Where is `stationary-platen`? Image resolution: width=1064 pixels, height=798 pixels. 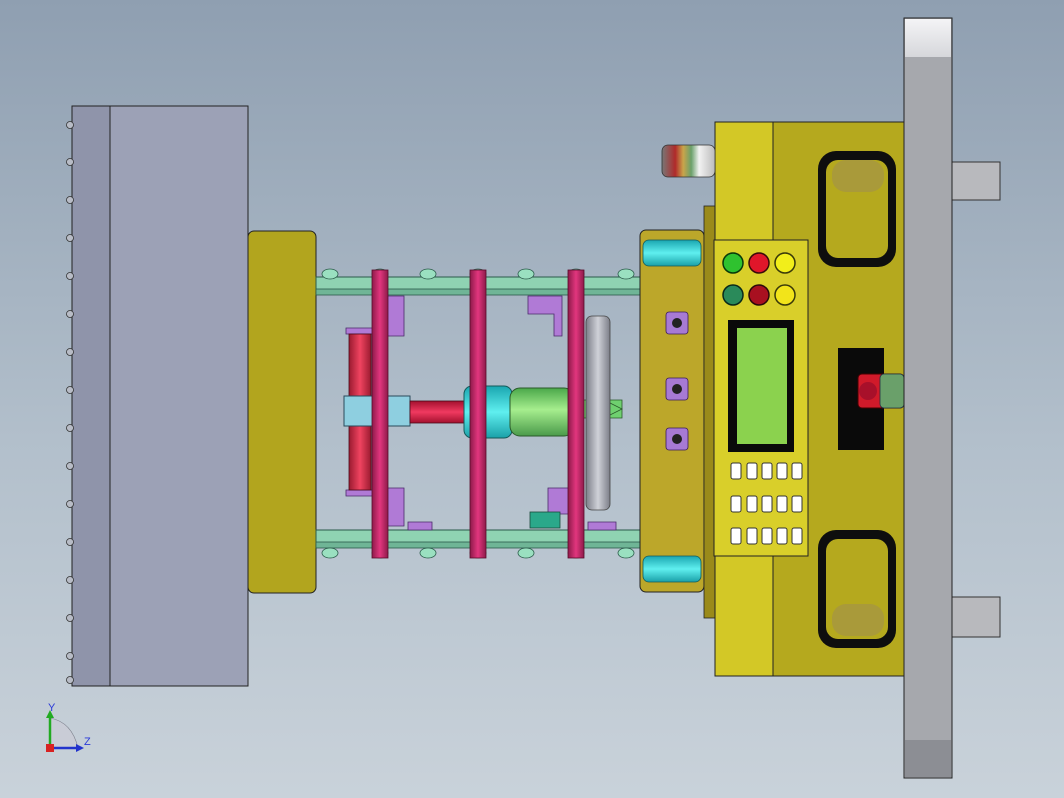
stationary-platen is located at coordinates (678, 412).